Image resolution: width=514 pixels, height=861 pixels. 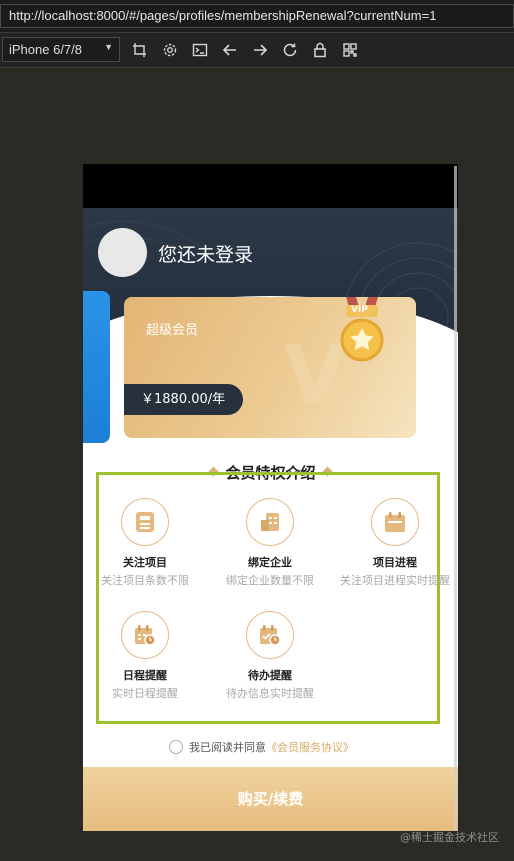 What do you see at coordinates (145, 580) in the screenshot?
I see `benefit-desc: 关注项目条数不限` at bounding box center [145, 580].